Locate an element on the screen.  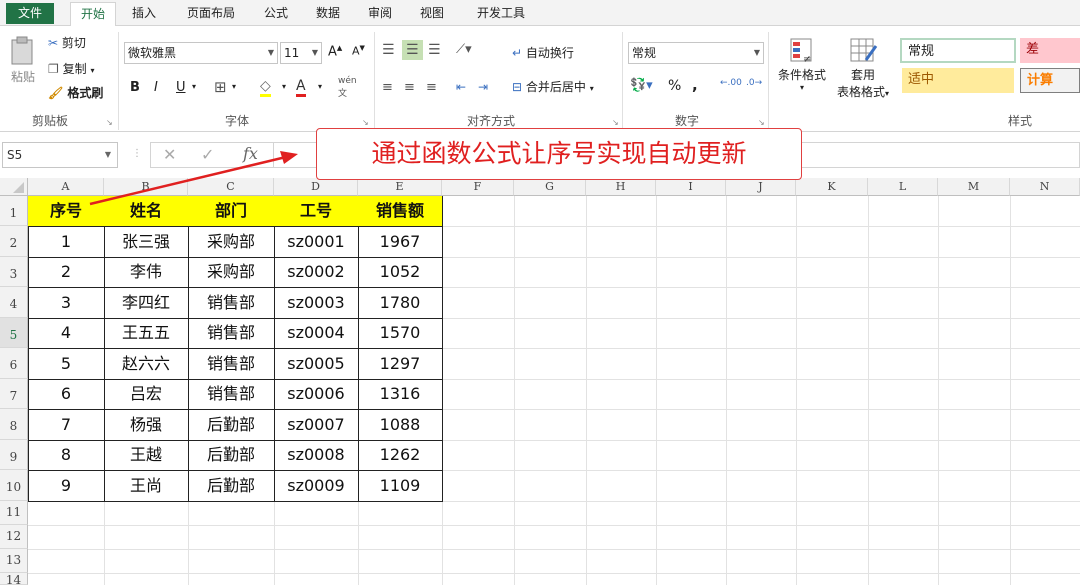
annotation-callout: 通过函数公式让序号实现自动更新 is located at coordinates (559, 154).